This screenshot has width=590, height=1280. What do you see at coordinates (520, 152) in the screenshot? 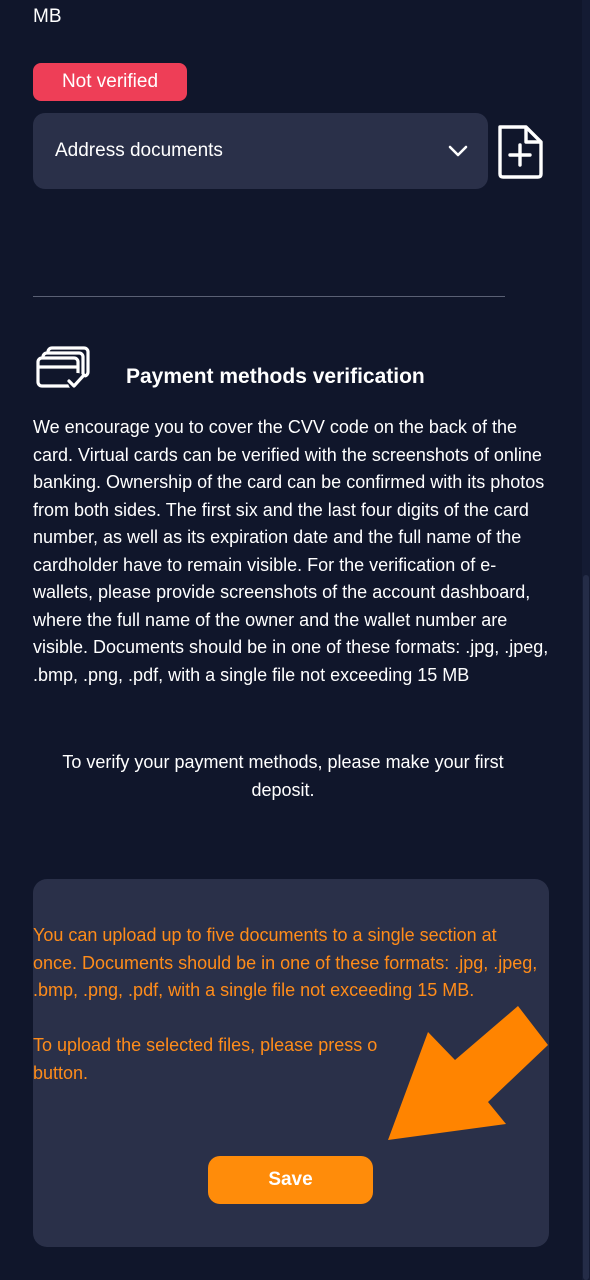
I see `file-plus-icon` at bounding box center [520, 152].